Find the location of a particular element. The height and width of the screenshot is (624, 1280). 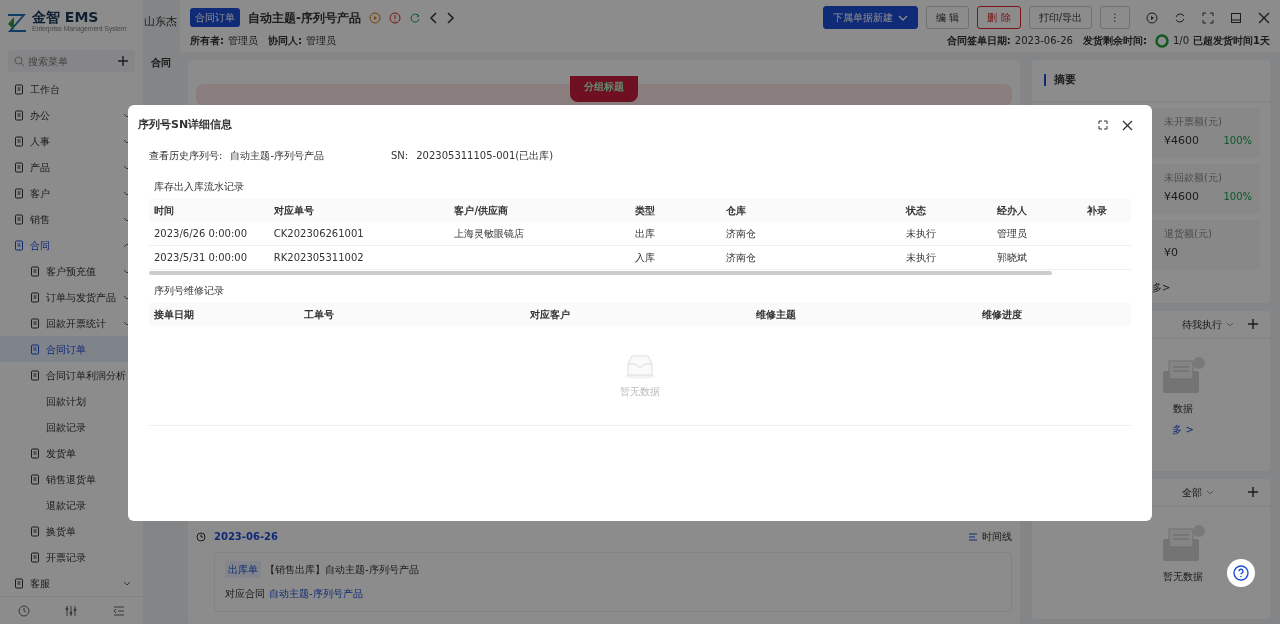

table-cell-text: 上海灵敏眼镜店 is located at coordinates (489, 233).